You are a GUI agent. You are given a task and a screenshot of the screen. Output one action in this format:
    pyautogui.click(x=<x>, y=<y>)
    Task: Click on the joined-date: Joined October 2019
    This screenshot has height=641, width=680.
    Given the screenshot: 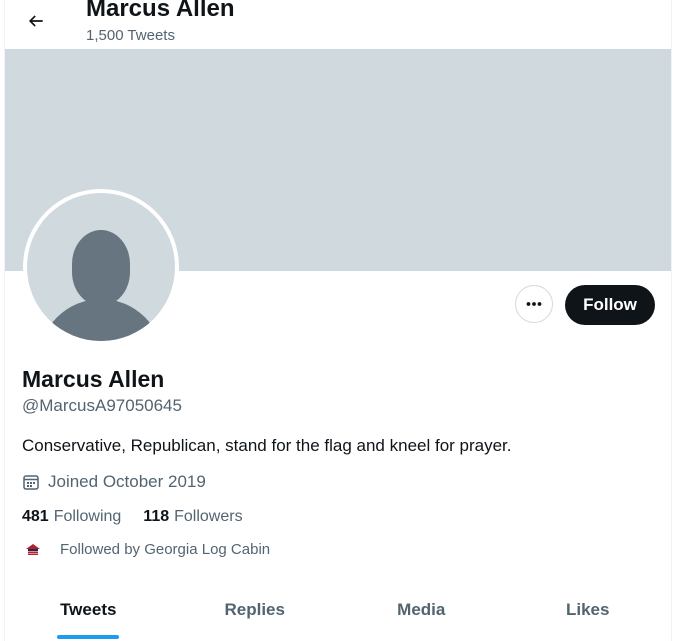 What is the action you would take?
    pyautogui.click(x=114, y=482)
    